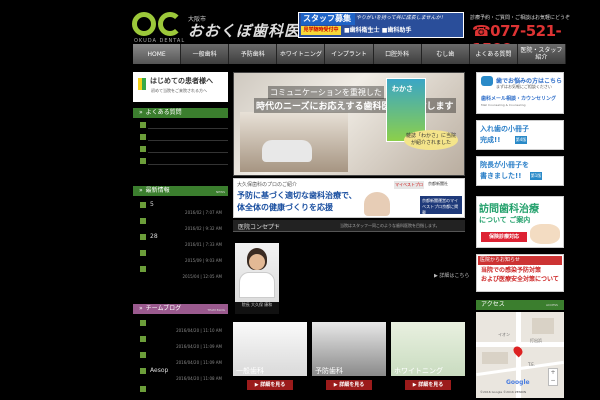 This screenshot has height=400, width=600. What do you see at coordinates (541, 54) in the screenshot?
I see `nav-staff: 医院・スタッフ紹介` at bounding box center [541, 54].